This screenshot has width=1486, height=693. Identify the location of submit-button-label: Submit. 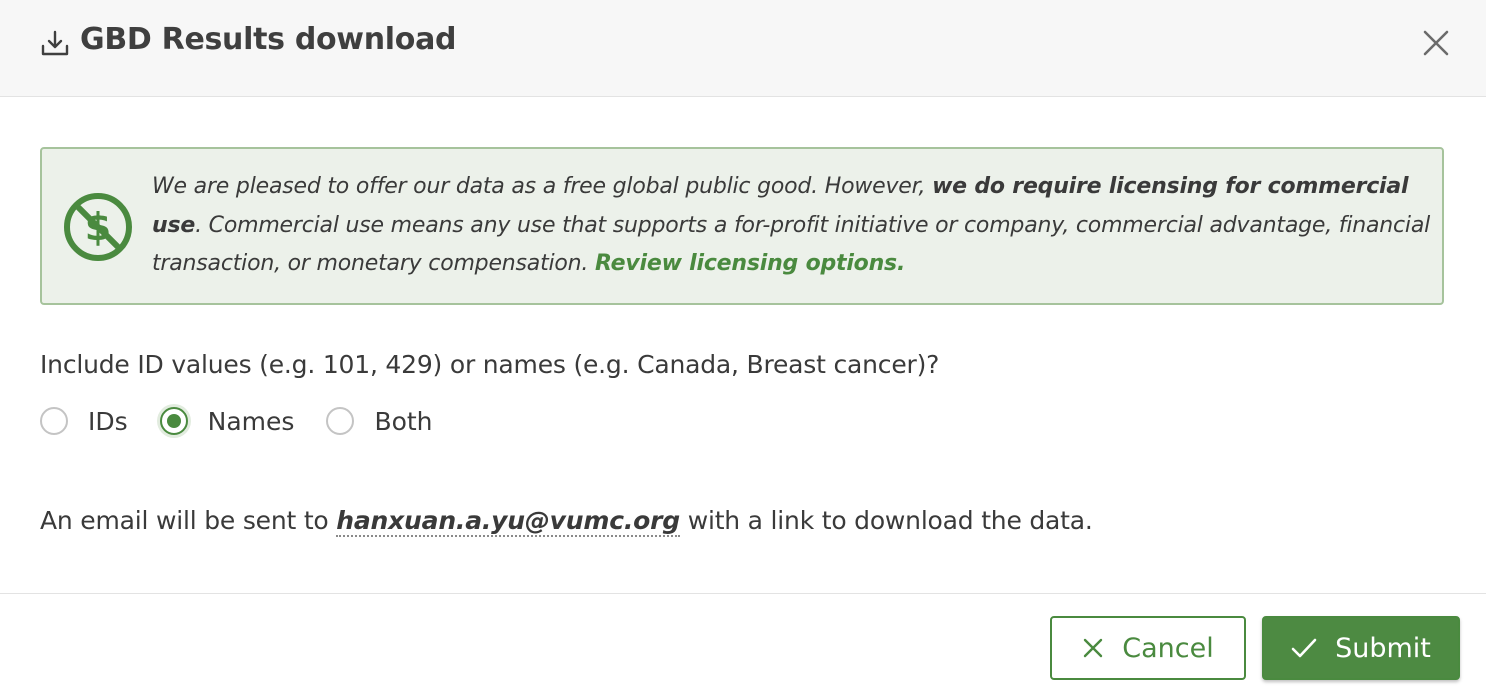
(1383, 648).